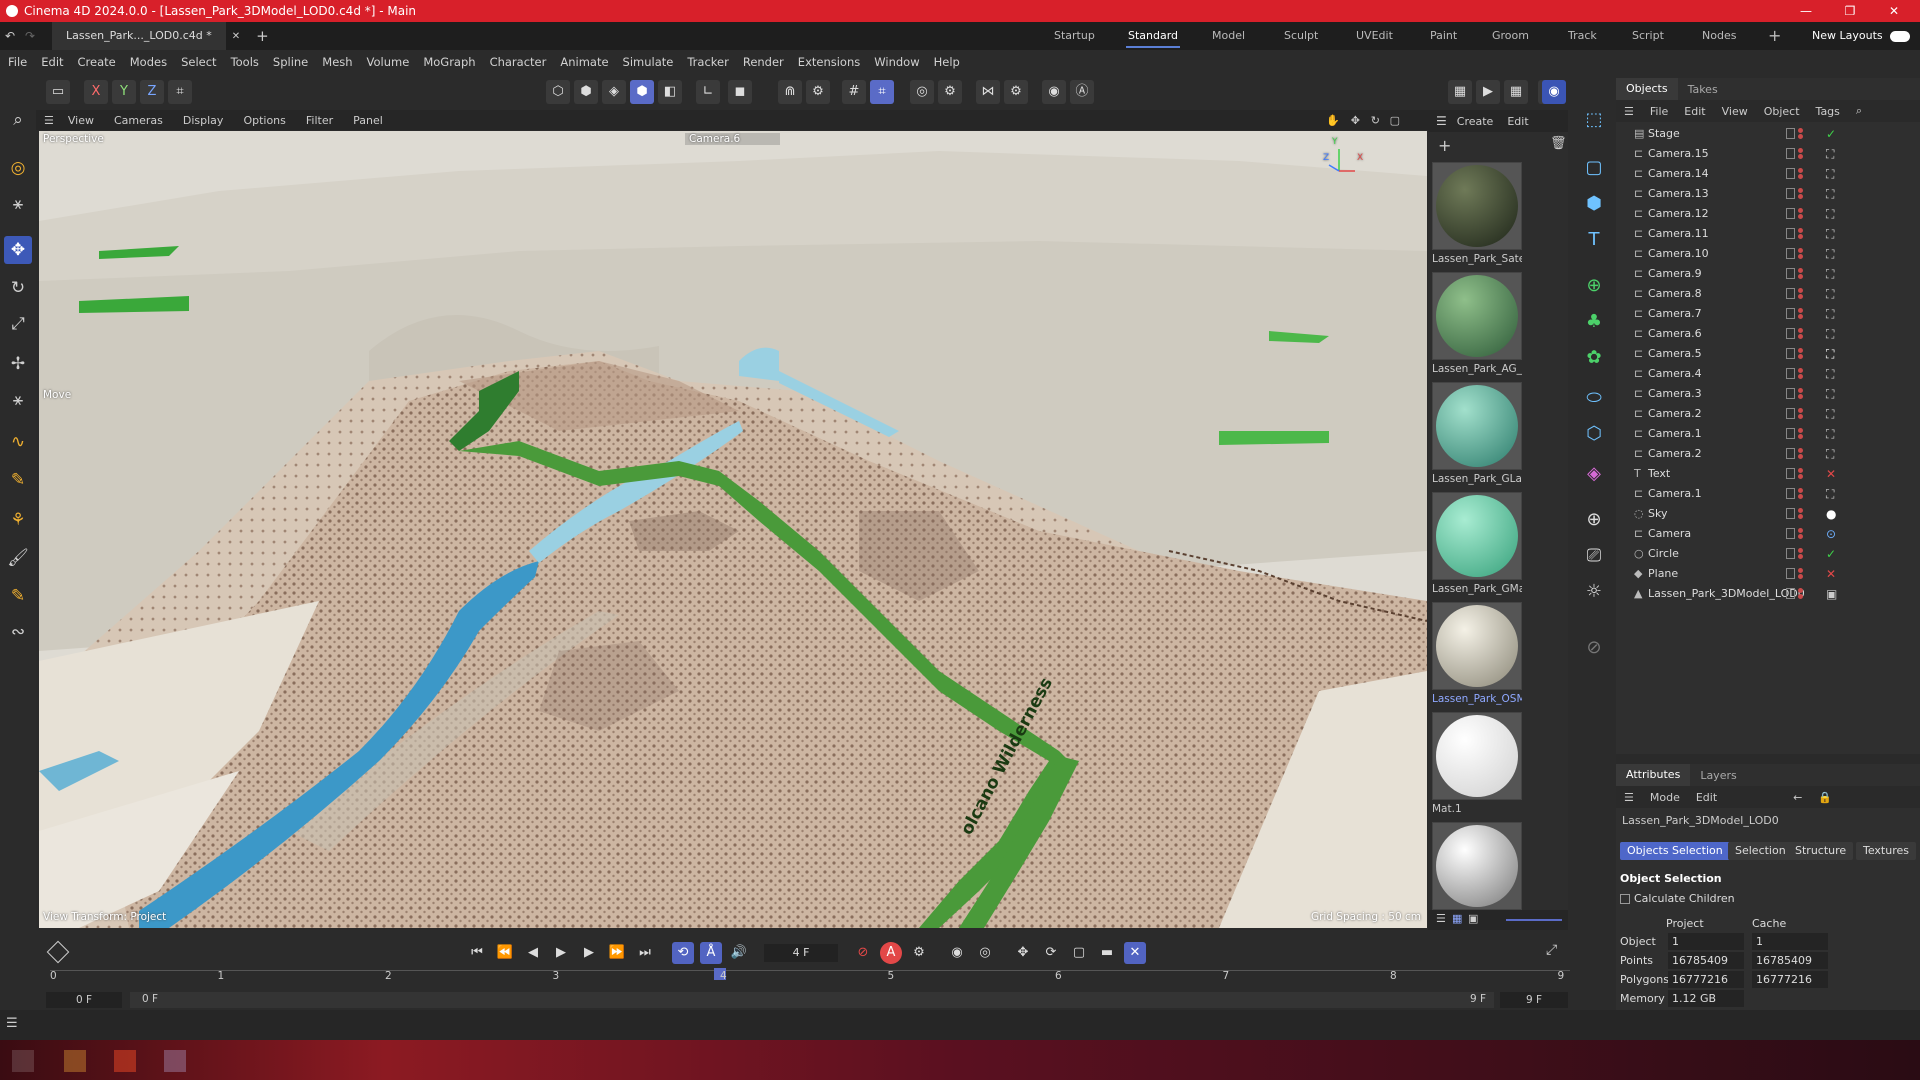 This screenshot has height=1080, width=1920. I want to click on document-tab: Lassen_Park..._LOD0.c4d *, so click(139, 36).